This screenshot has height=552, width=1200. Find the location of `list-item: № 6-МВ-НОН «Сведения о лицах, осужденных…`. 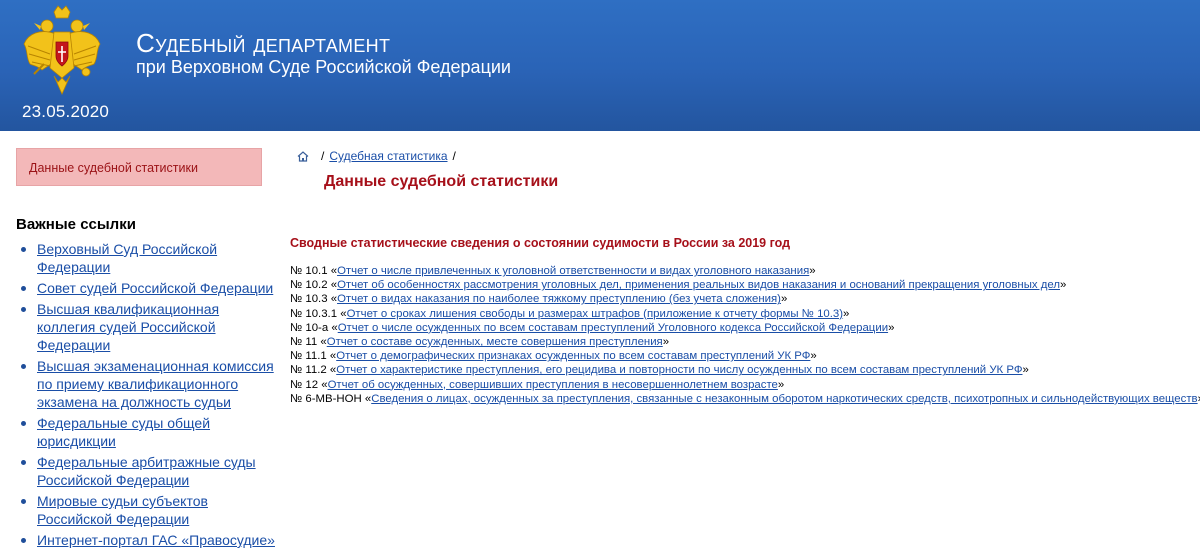

list-item: № 6-МВ-НОН «Сведения о лицах, осужденных… is located at coordinates (745, 398).